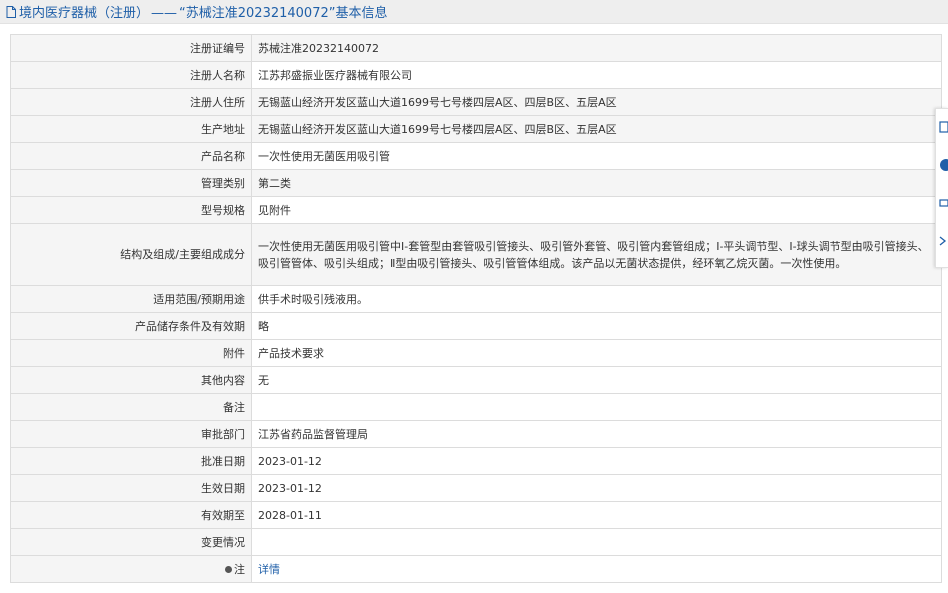 This screenshot has height=593, width=948. What do you see at coordinates (131, 183) in the screenshot?
I see `row-label: 管理类别` at bounding box center [131, 183].